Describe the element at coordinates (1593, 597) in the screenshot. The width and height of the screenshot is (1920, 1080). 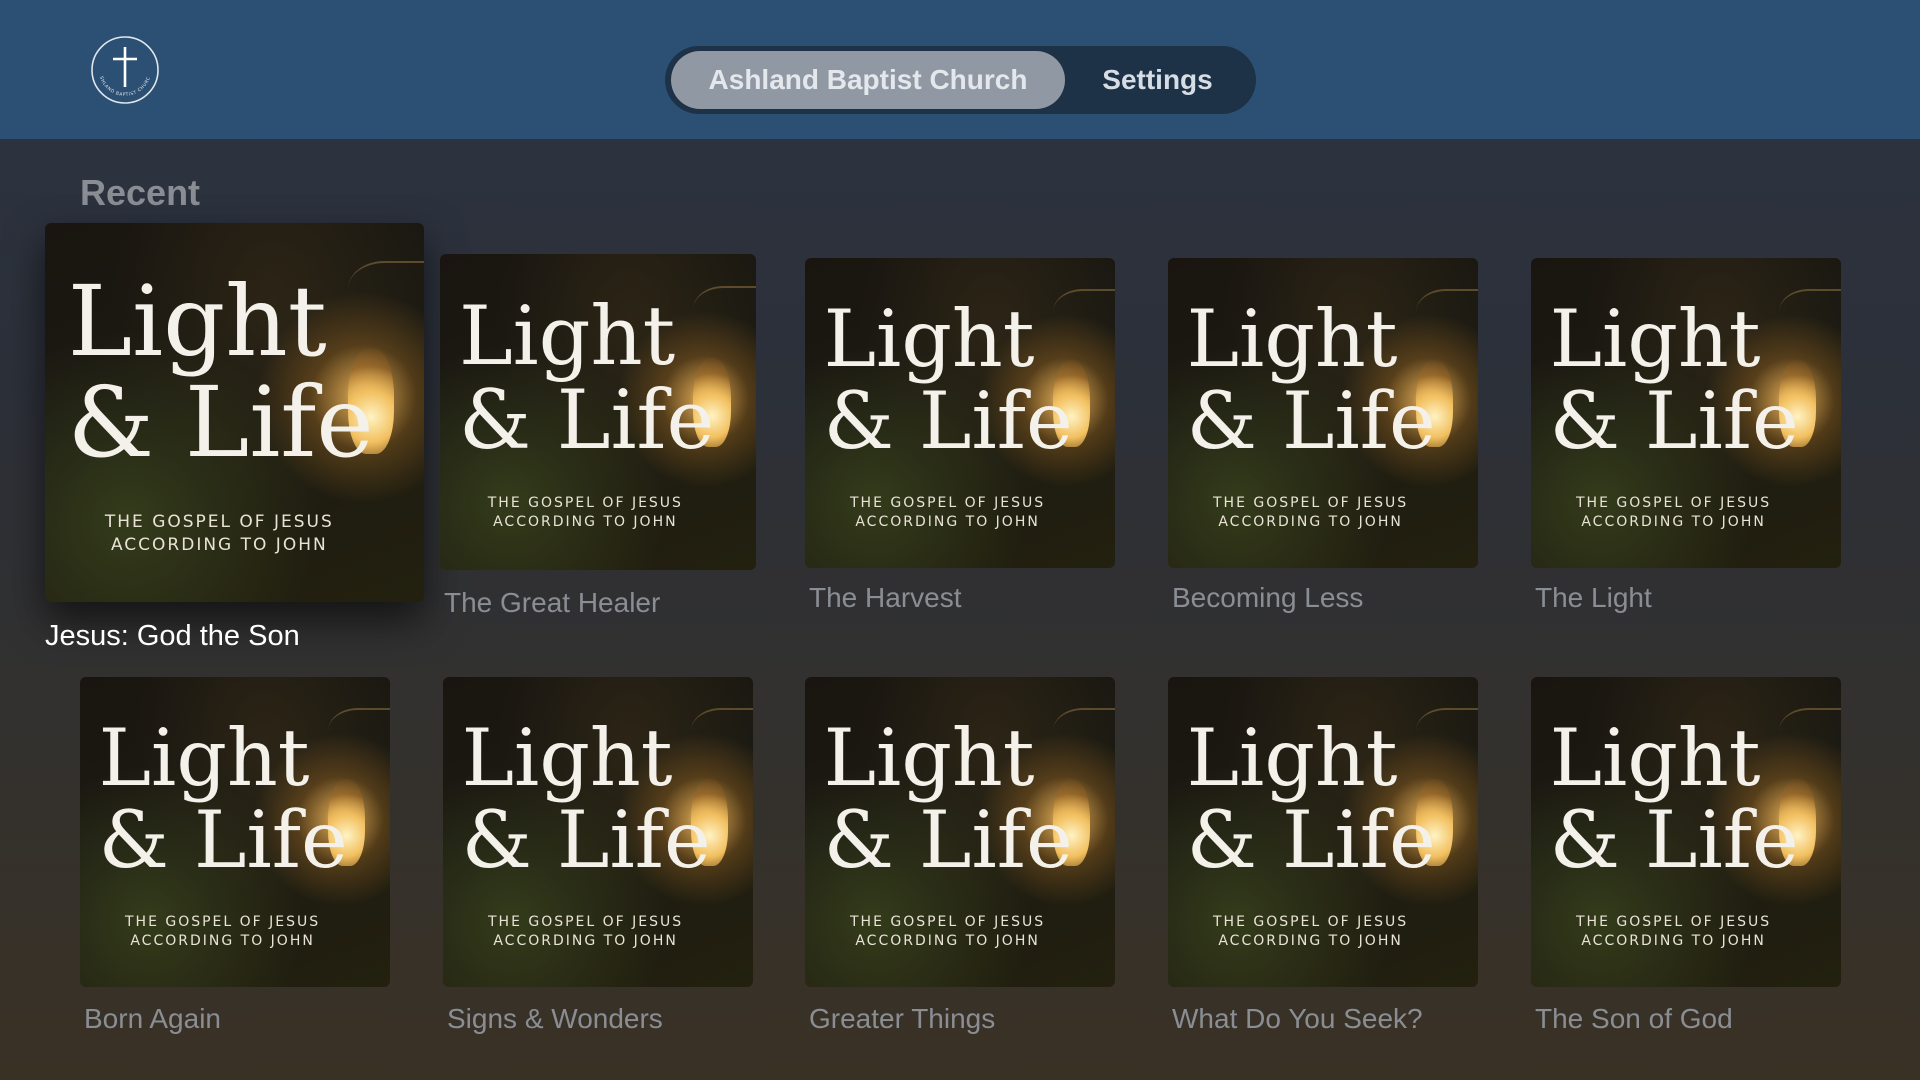
I see `sermon-title: The Light` at that location.